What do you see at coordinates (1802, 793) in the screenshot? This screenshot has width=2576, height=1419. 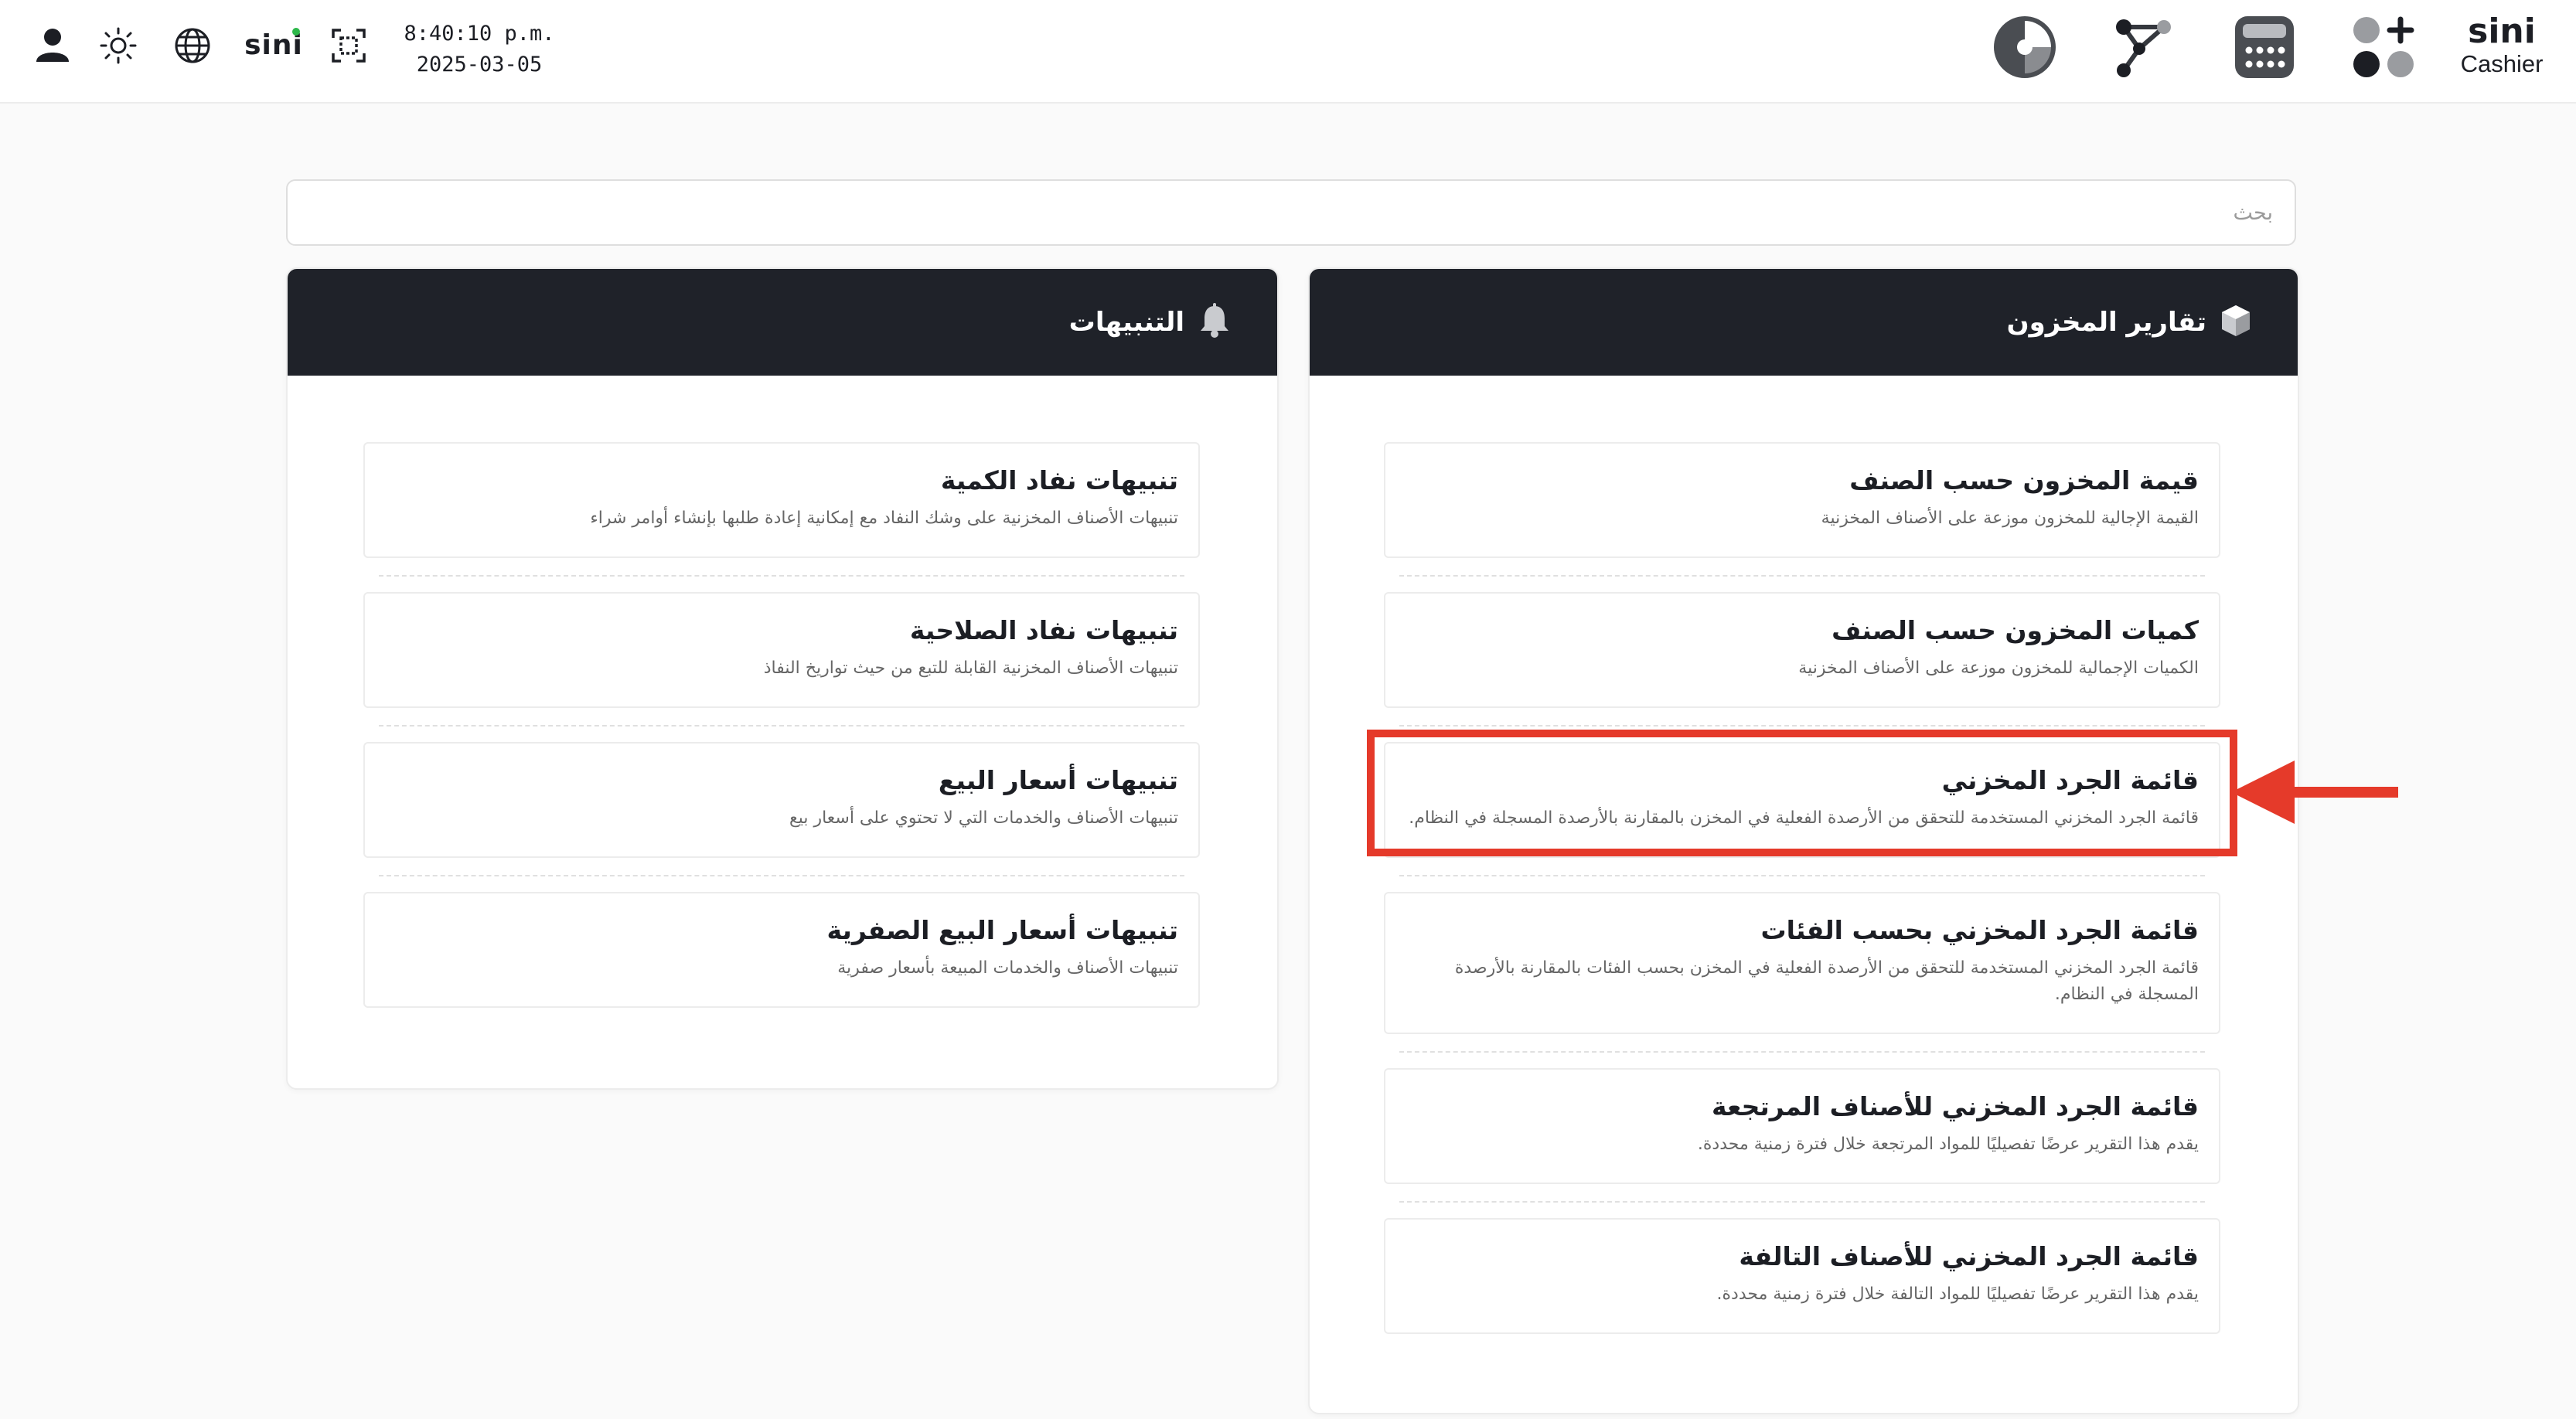 I see `highlight-box` at bounding box center [1802, 793].